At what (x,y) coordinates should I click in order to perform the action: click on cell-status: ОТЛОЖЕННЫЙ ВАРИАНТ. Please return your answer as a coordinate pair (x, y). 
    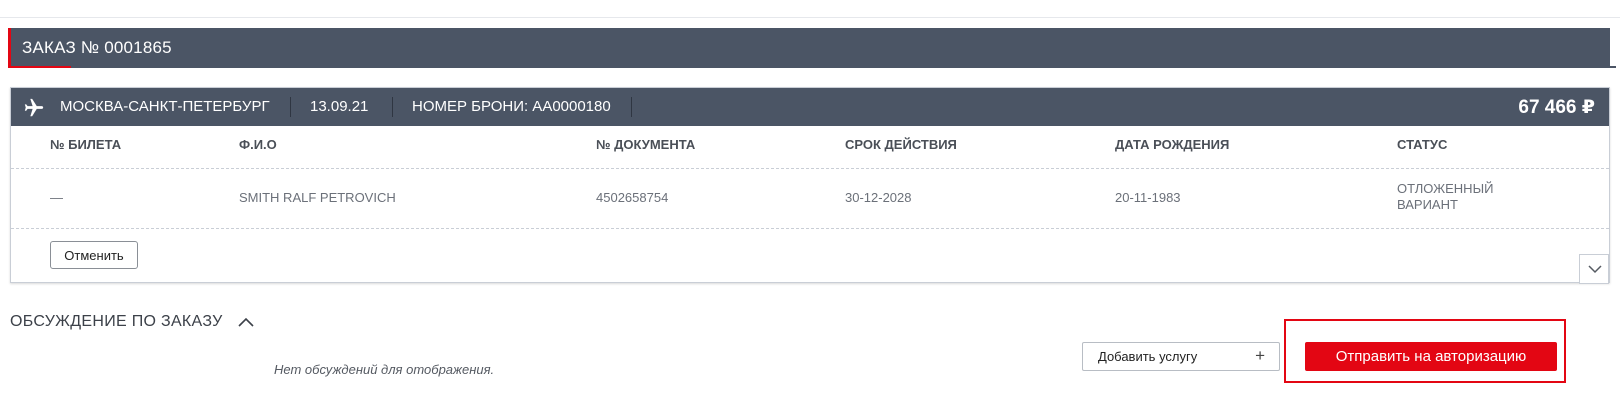
    Looking at the image, I should click on (1445, 196).